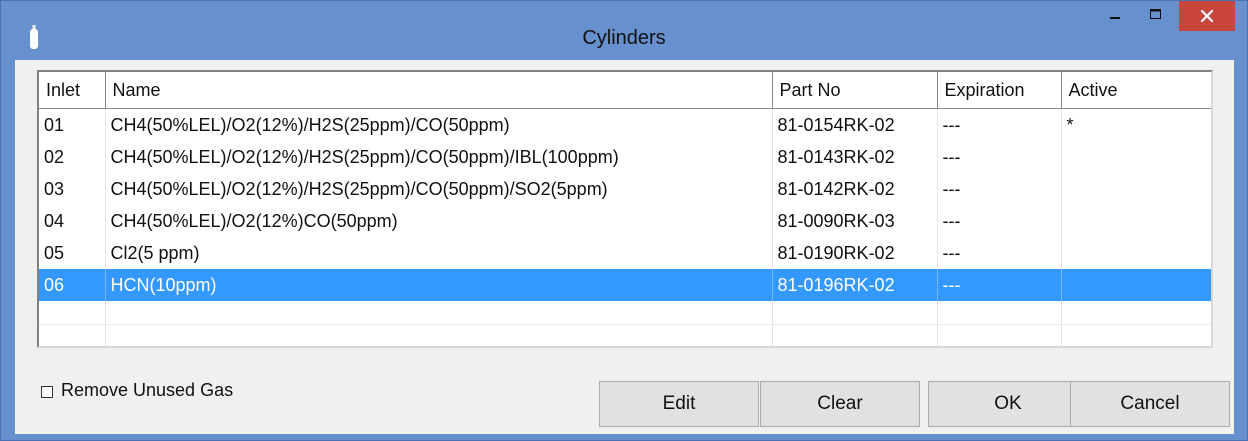 The height and width of the screenshot is (441, 1248). I want to click on cell-part-no: 81-0090RK-03, so click(855, 221).